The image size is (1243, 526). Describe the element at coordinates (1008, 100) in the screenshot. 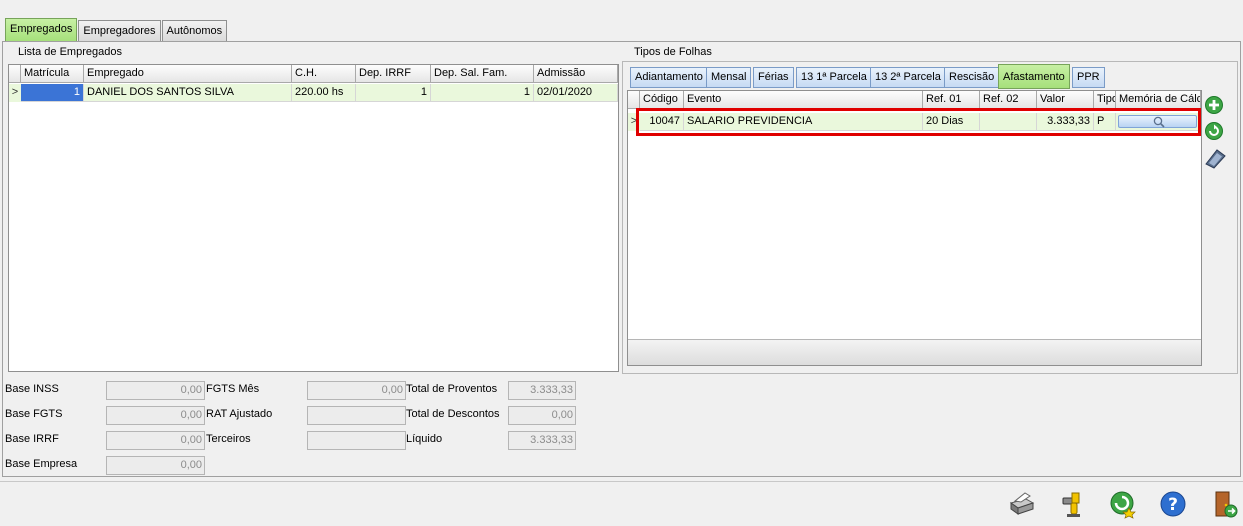

I see `col-ref02: Ref. 02` at that location.